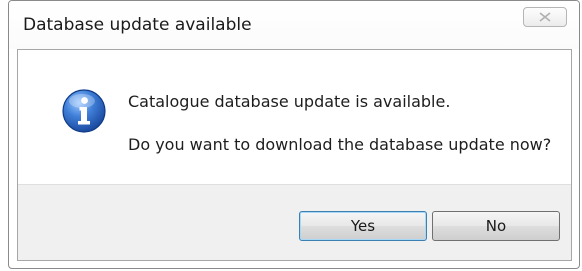 This screenshot has height=271, width=582. What do you see at coordinates (137, 25) in the screenshot?
I see `dialog-title: Database update available` at bounding box center [137, 25].